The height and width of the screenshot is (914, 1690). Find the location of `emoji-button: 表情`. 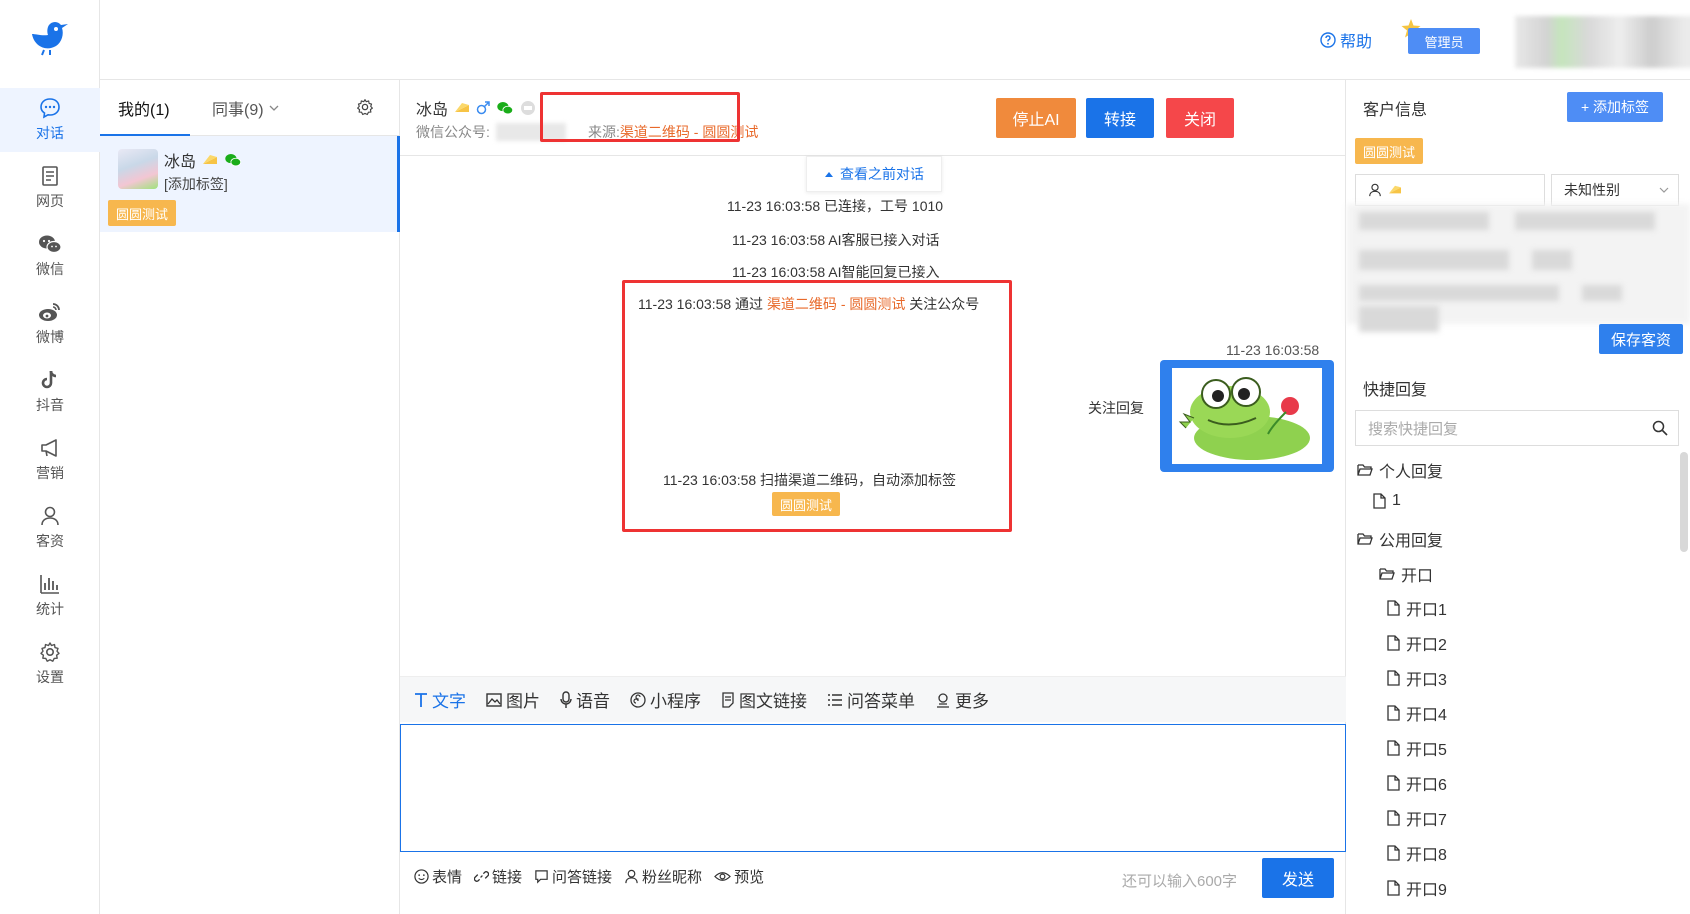

emoji-button: 表情 is located at coordinates (438, 876).